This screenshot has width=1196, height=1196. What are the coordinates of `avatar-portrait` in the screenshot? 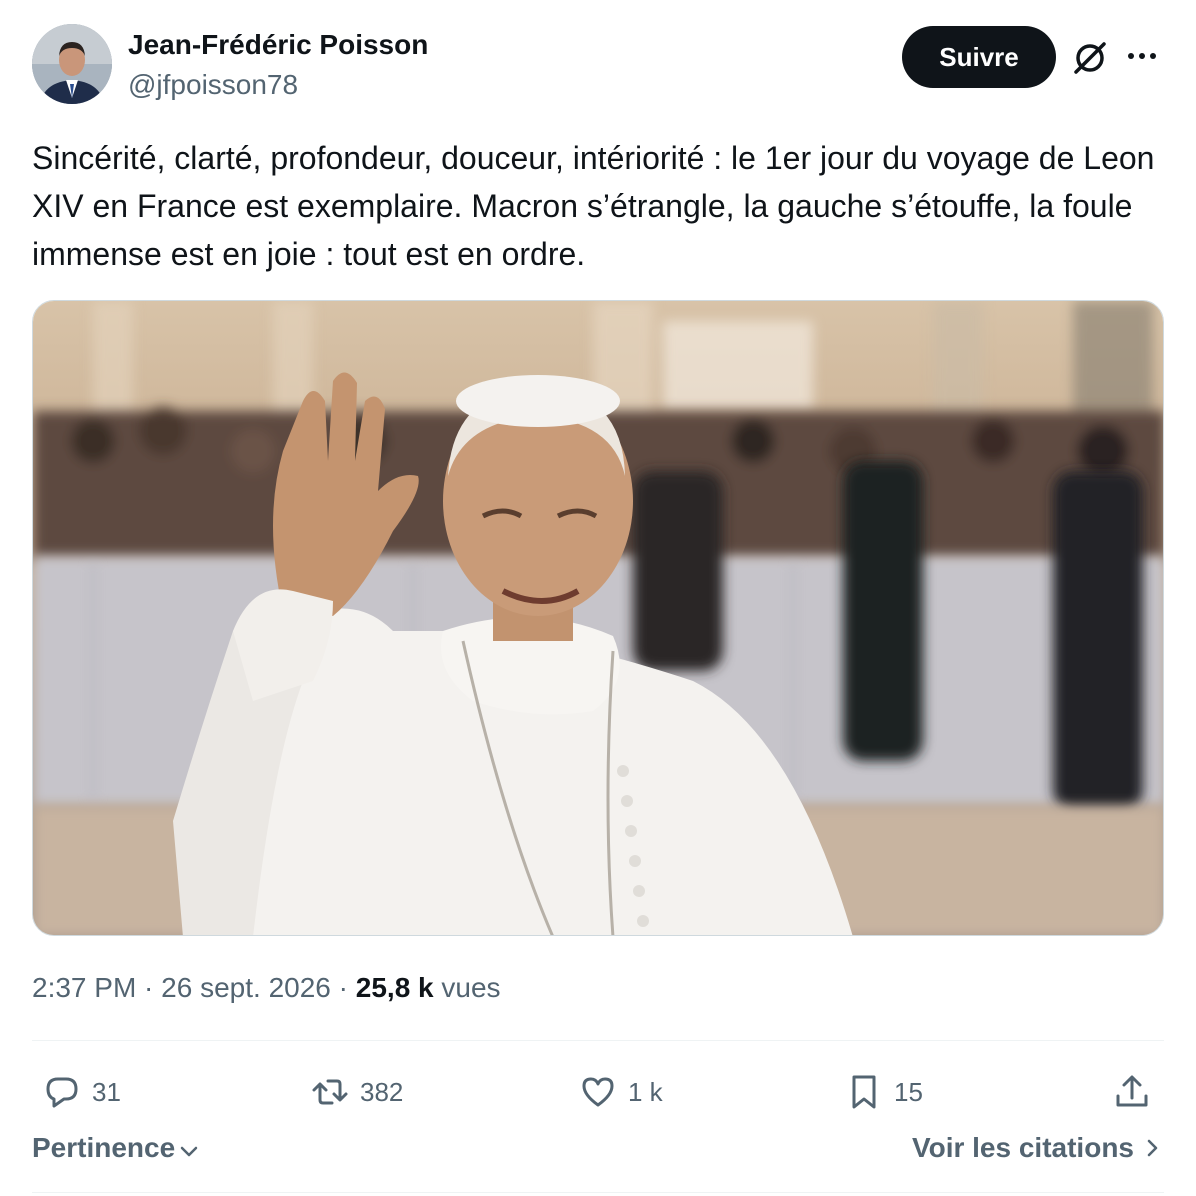 It's located at (72, 64).